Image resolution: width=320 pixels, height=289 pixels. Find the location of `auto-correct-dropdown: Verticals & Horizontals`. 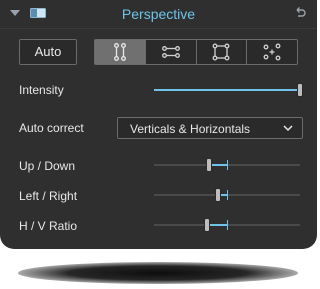

auto-correct-dropdown: Verticals & Horizontals is located at coordinates (210, 128).